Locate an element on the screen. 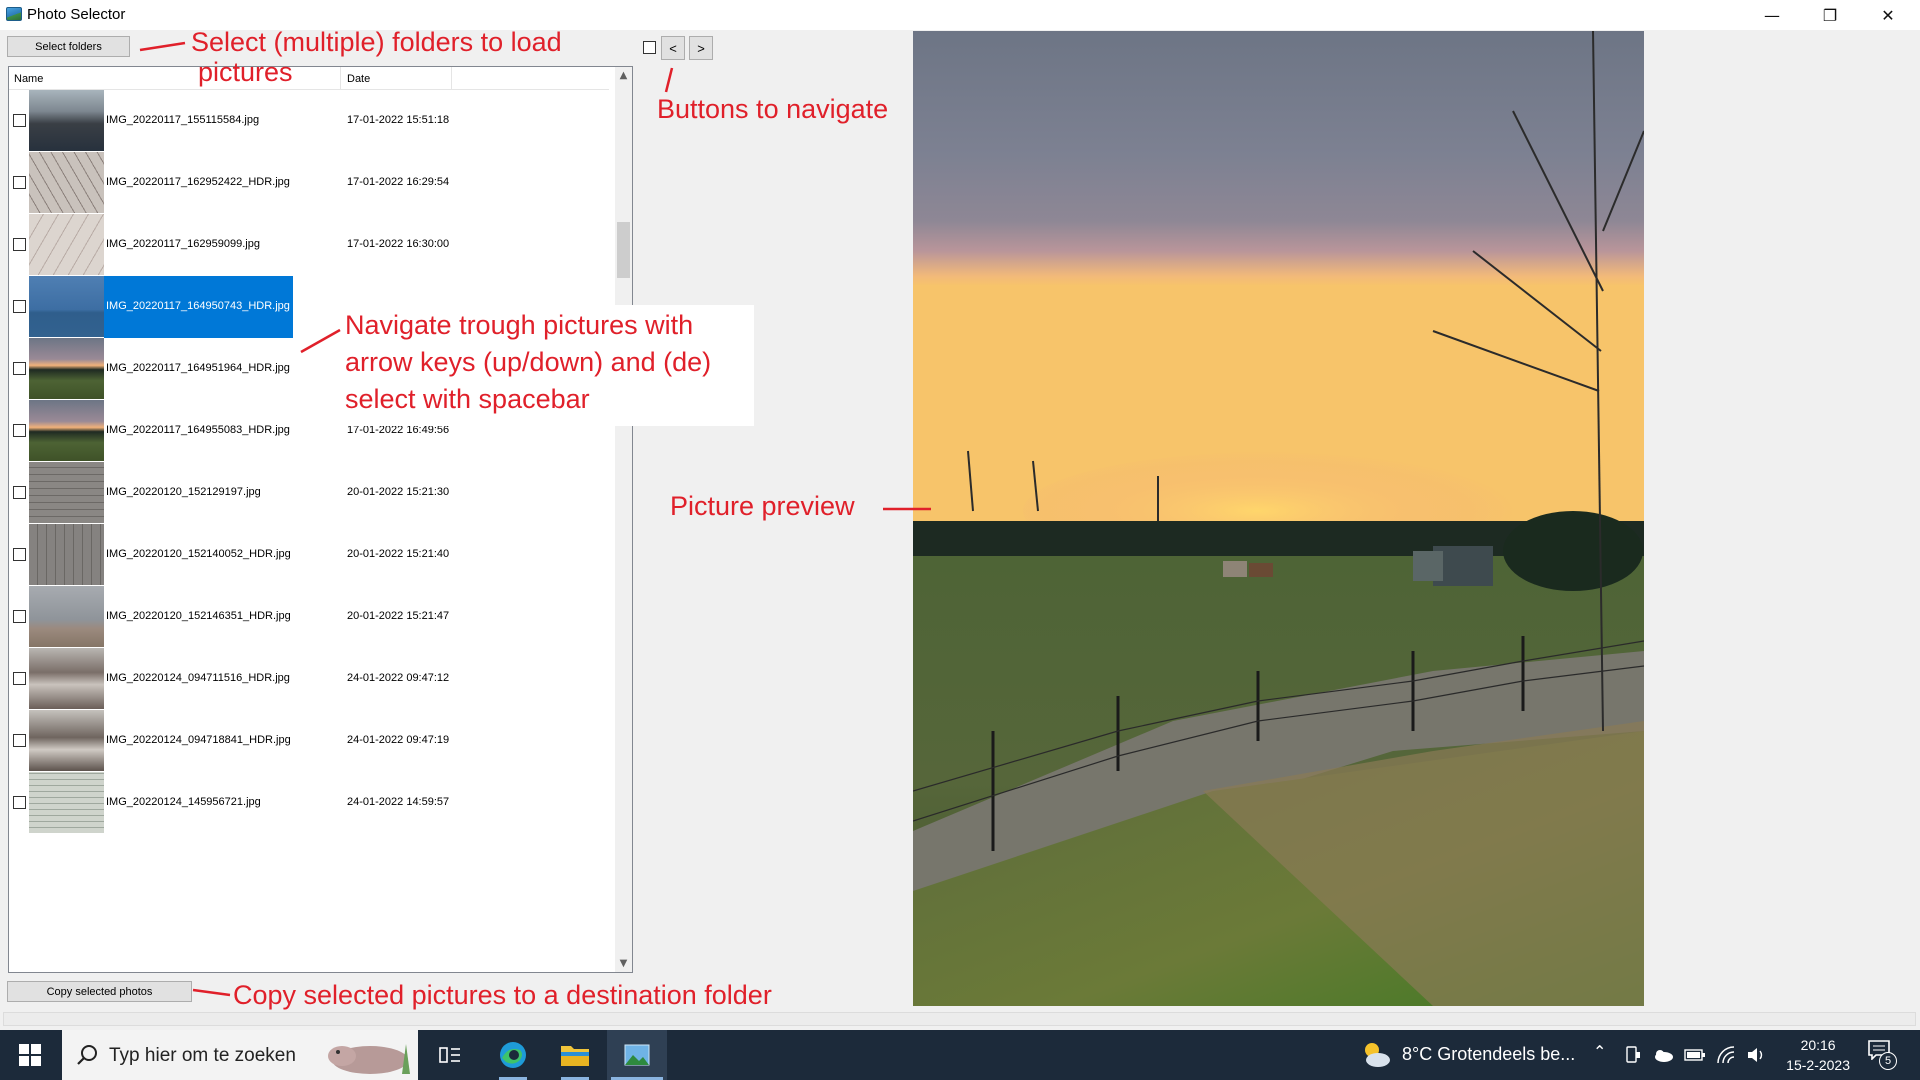 The width and height of the screenshot is (1920, 1080). edge-browser-icon is located at coordinates (513, 1055).